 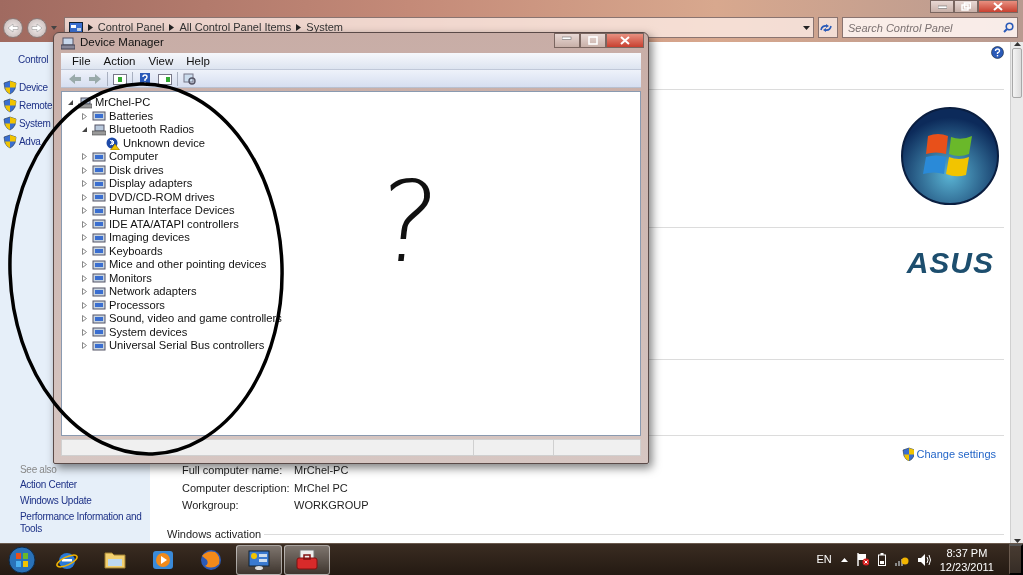 What do you see at coordinates (950, 263) in the screenshot?
I see `brand-logo: ASUS` at bounding box center [950, 263].